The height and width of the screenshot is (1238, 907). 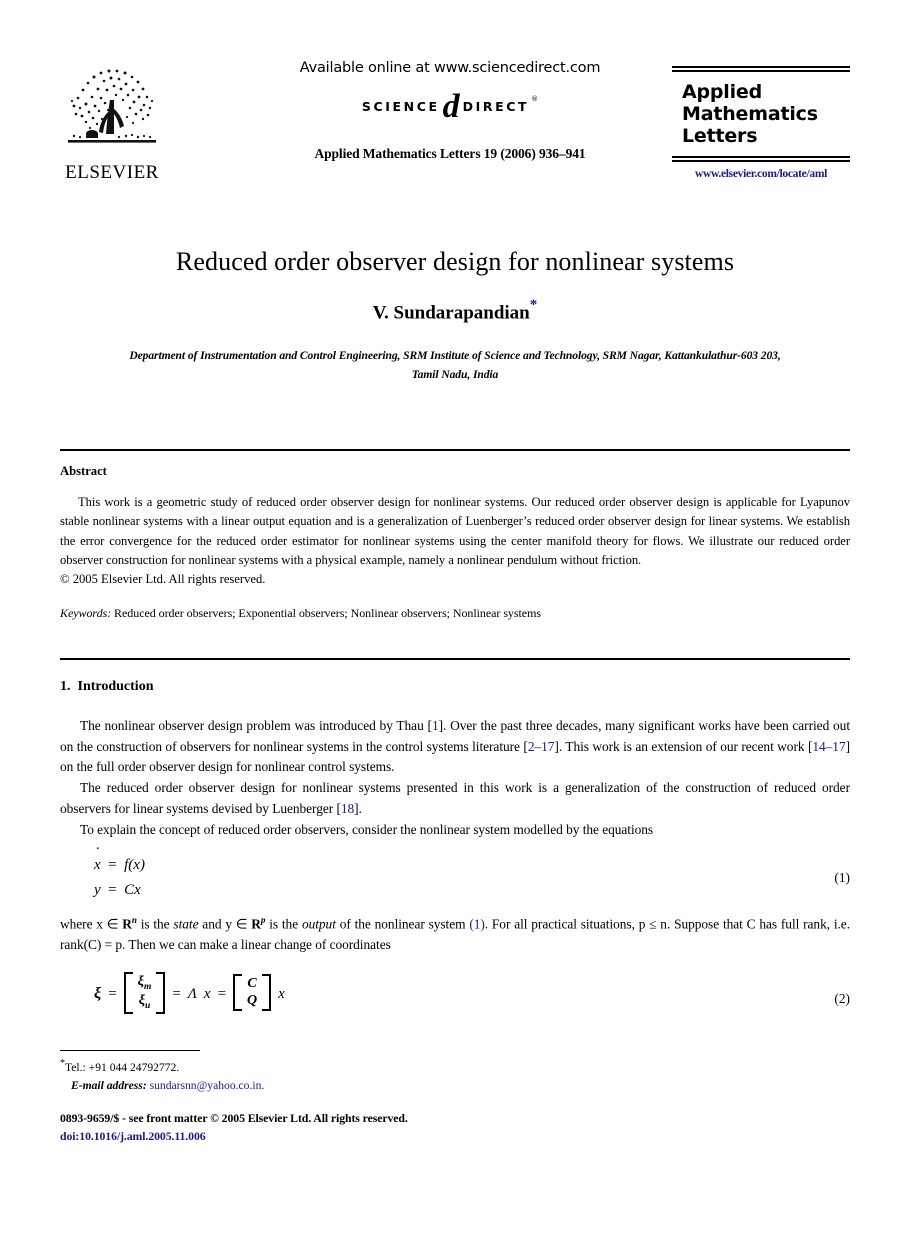 I want to click on email-period: ., so click(x=263, y=1086).